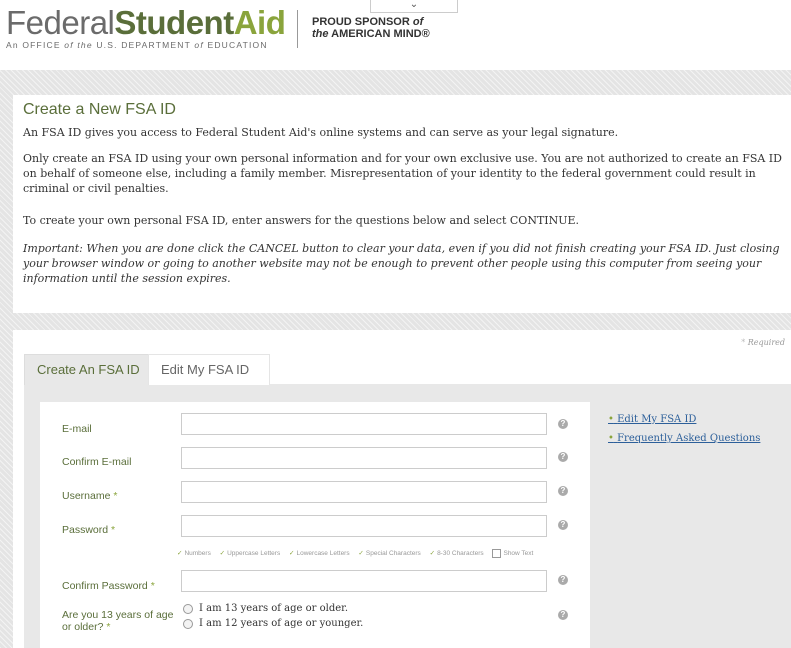  Describe the element at coordinates (364, 458) in the screenshot. I see `confirm-email-input` at that location.